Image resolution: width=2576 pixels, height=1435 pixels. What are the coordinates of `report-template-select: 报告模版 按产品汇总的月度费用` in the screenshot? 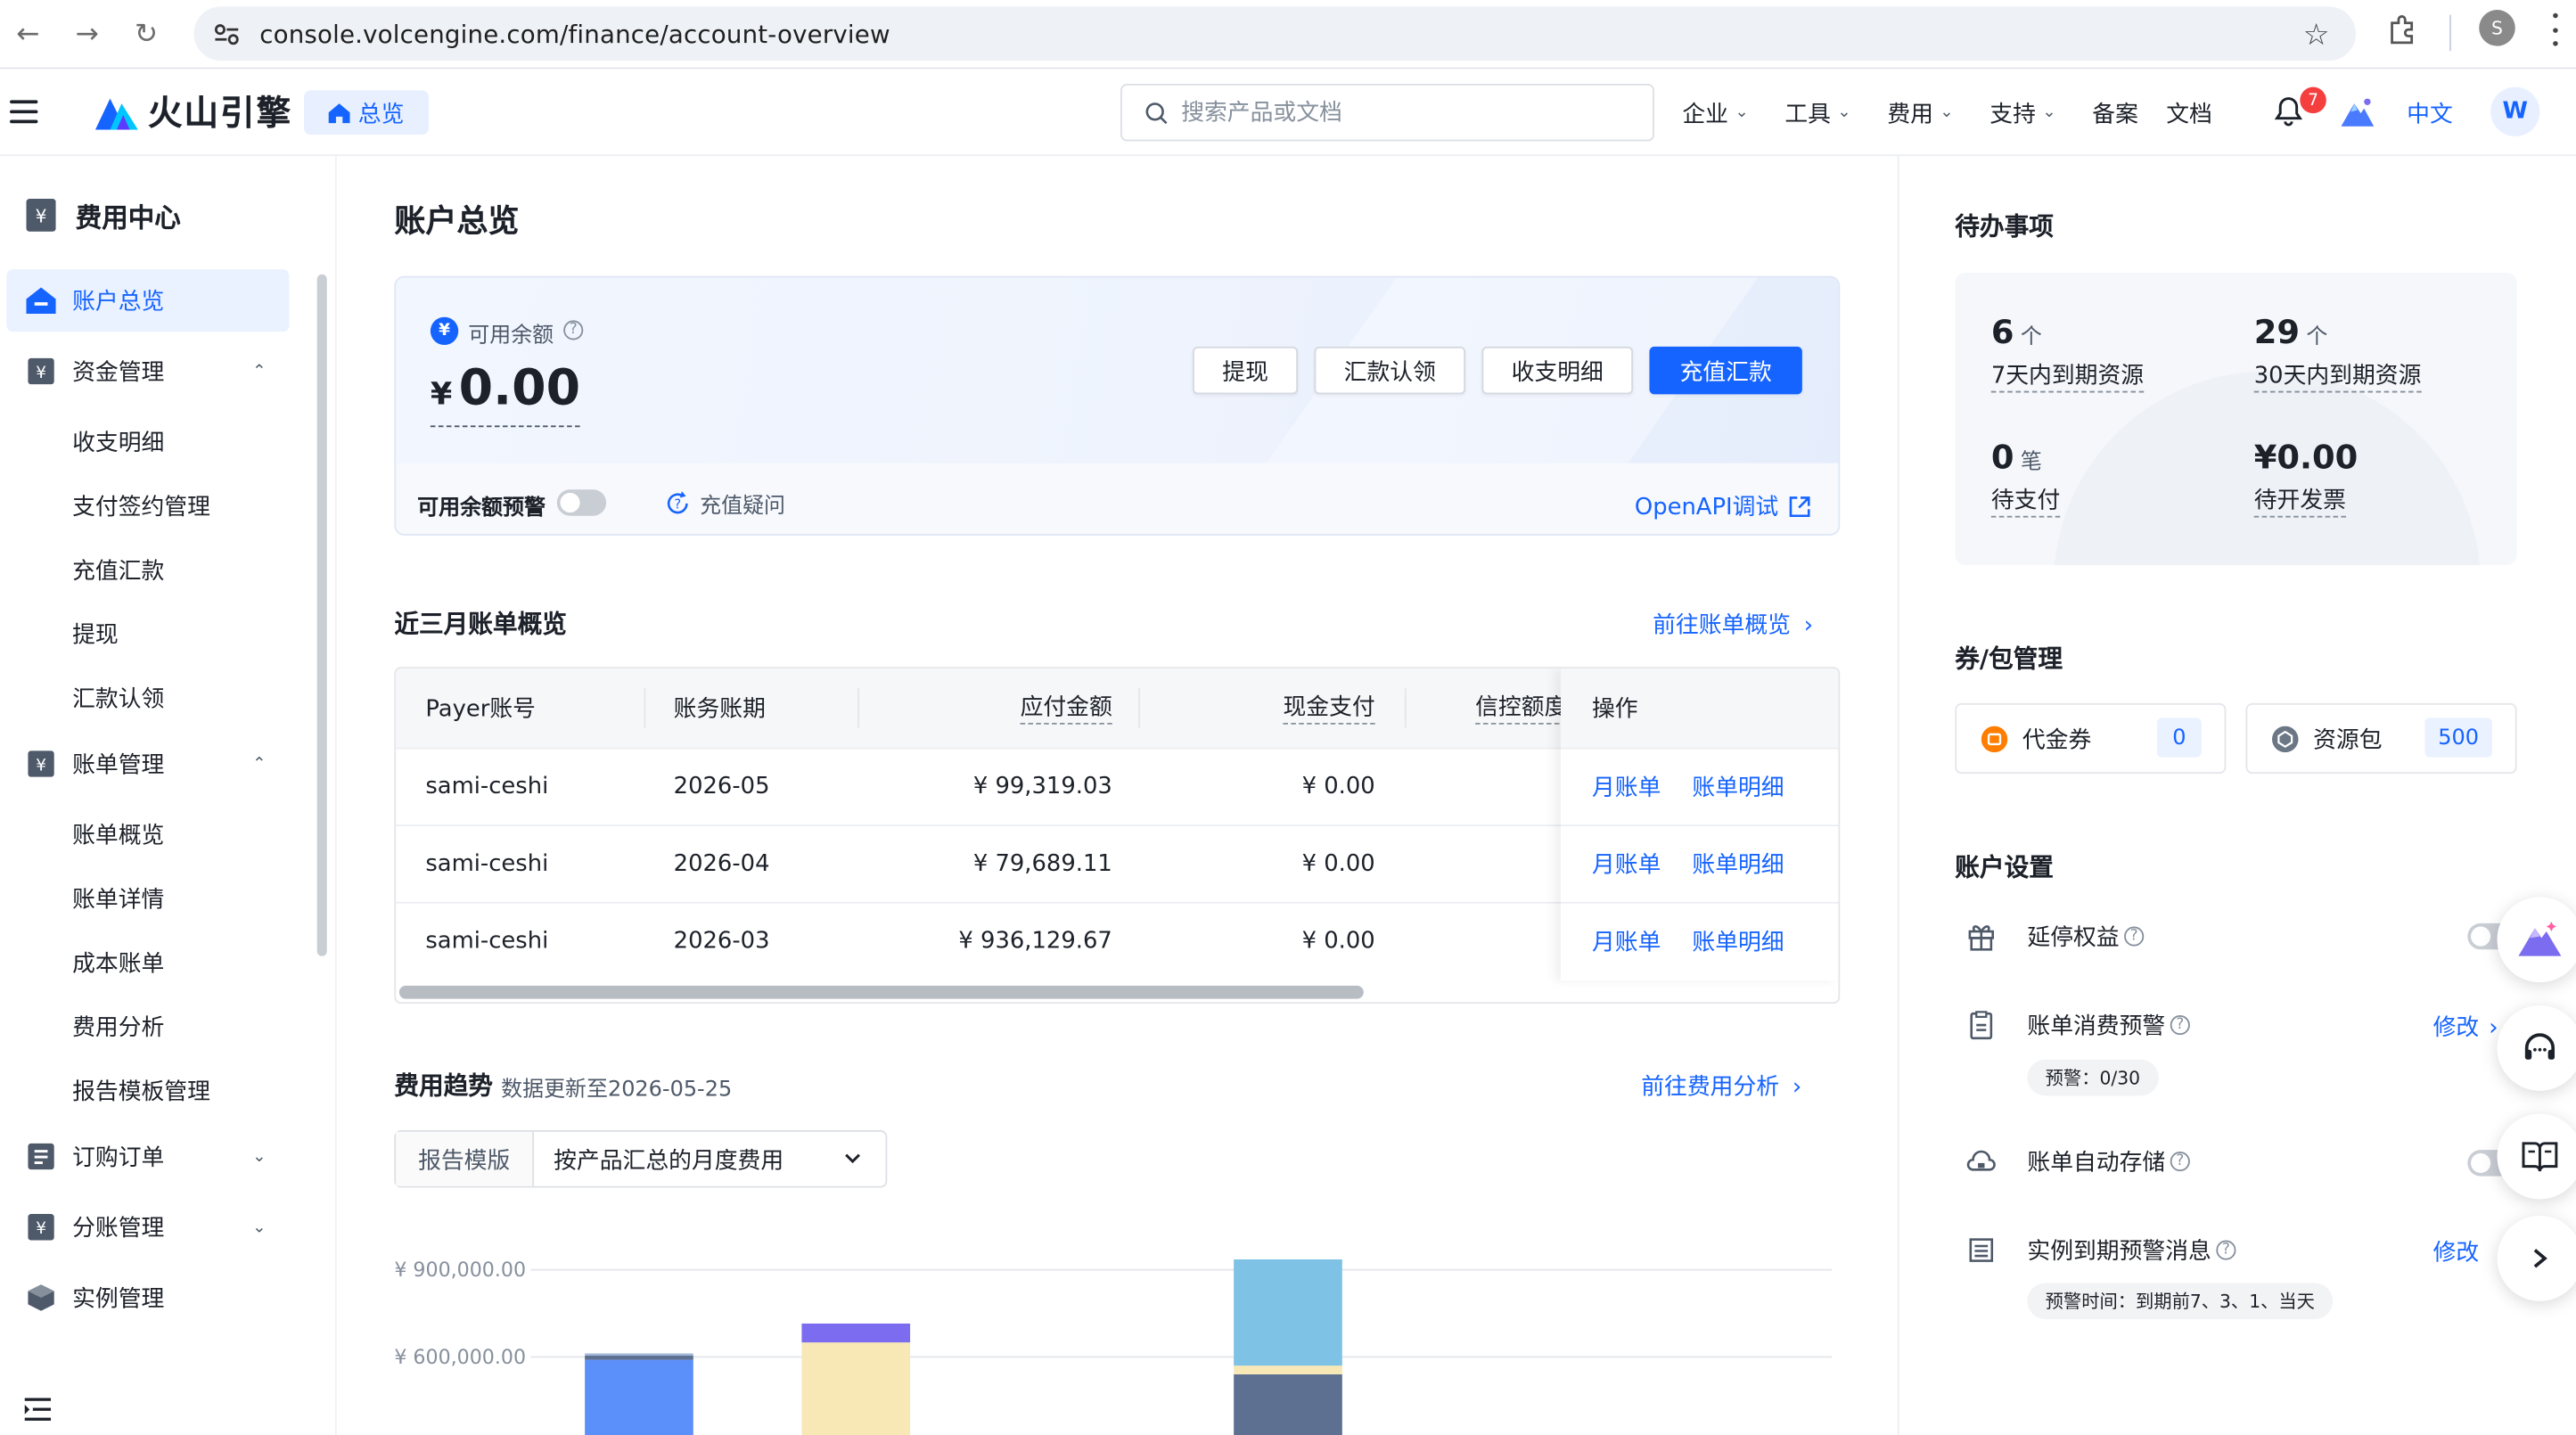 It's located at (641, 1159).